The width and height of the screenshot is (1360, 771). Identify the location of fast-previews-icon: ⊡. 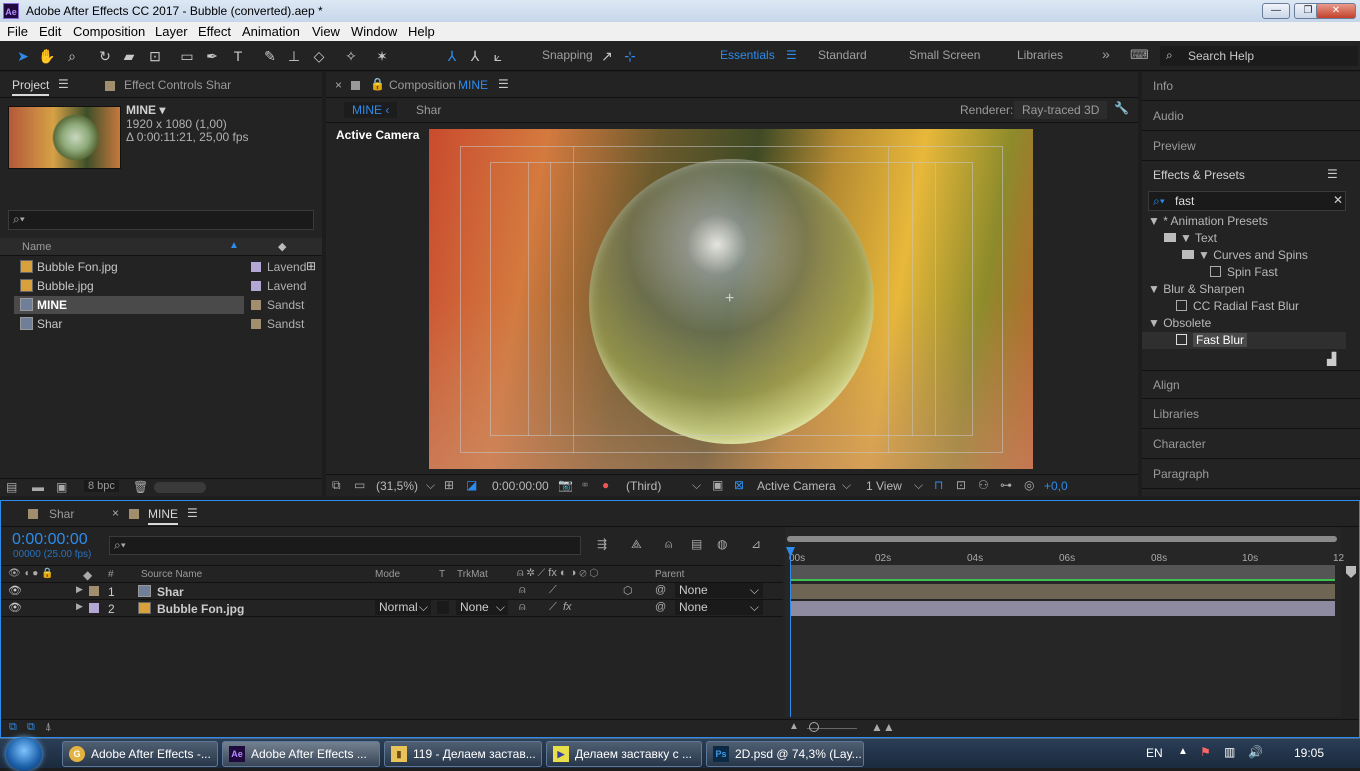
(961, 485).